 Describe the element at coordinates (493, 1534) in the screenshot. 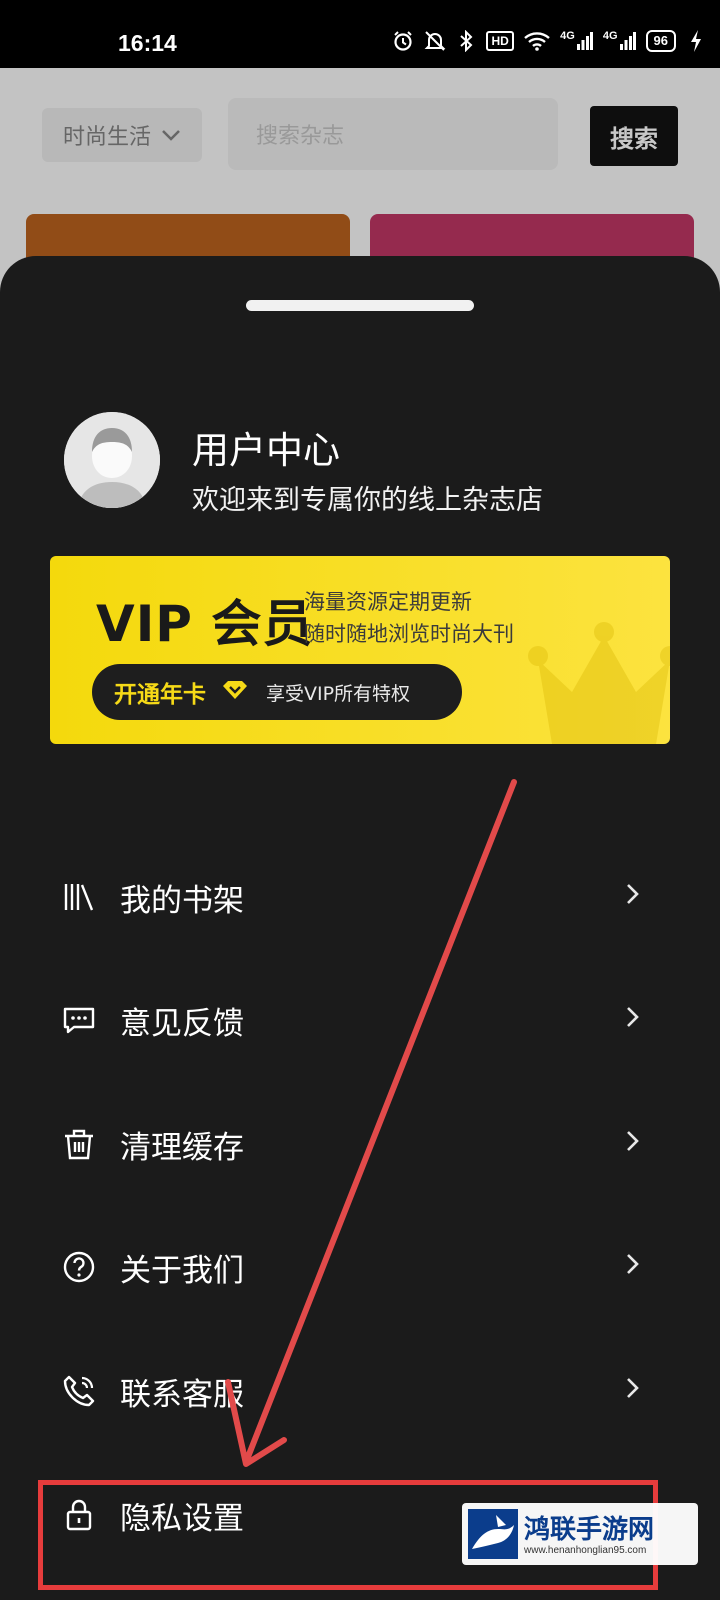

I see `watermark-logo-icon` at that location.